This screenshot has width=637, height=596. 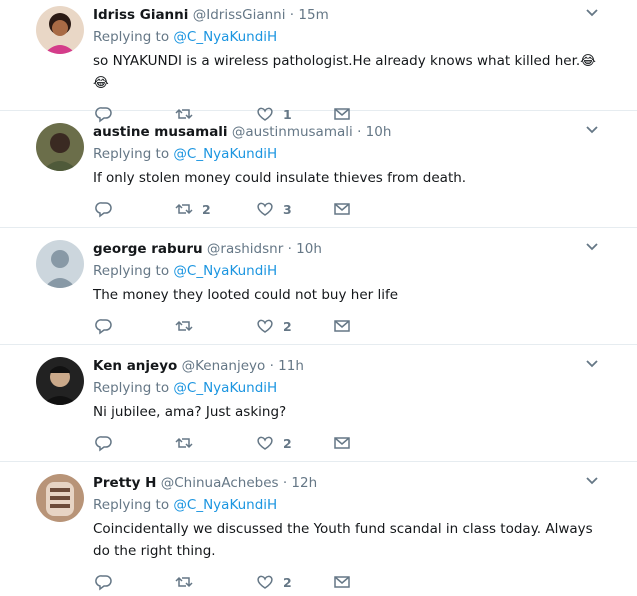 What do you see at coordinates (365, 211) in the screenshot?
I see `tweet-actions: 2 3` at bounding box center [365, 211].